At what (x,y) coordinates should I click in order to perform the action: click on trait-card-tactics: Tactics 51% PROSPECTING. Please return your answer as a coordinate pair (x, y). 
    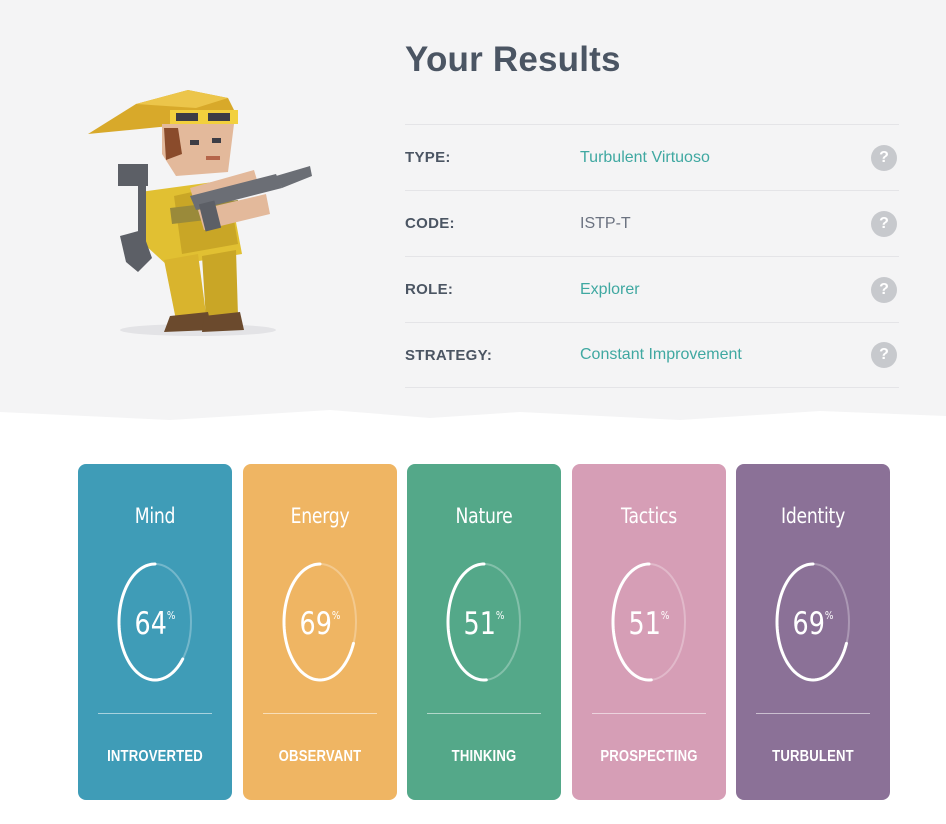
    Looking at the image, I should click on (648, 632).